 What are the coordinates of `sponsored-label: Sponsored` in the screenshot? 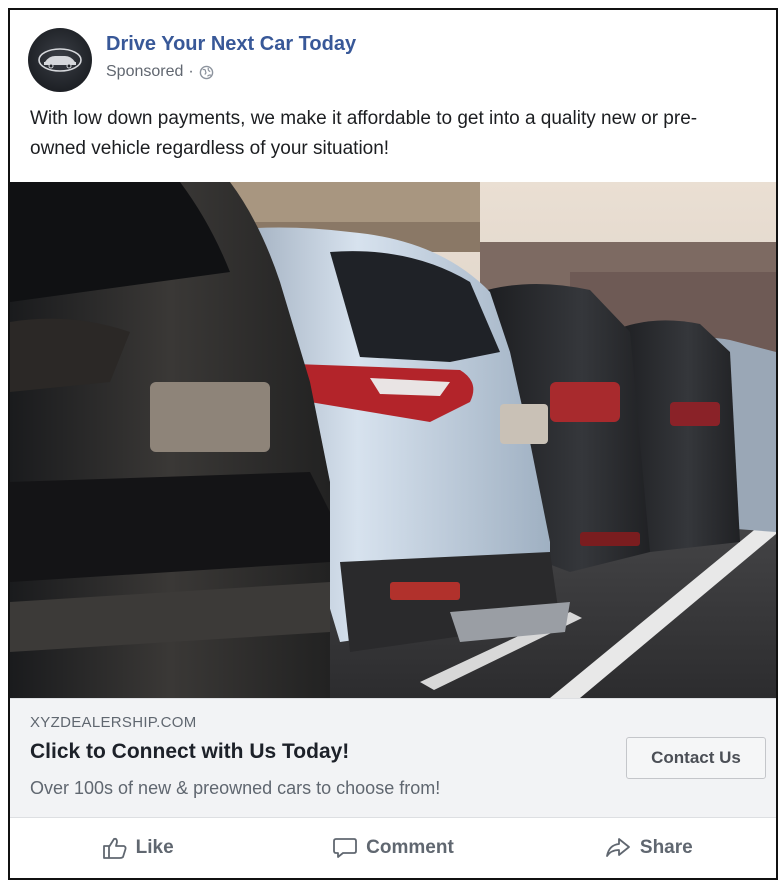 It's located at (144, 72).